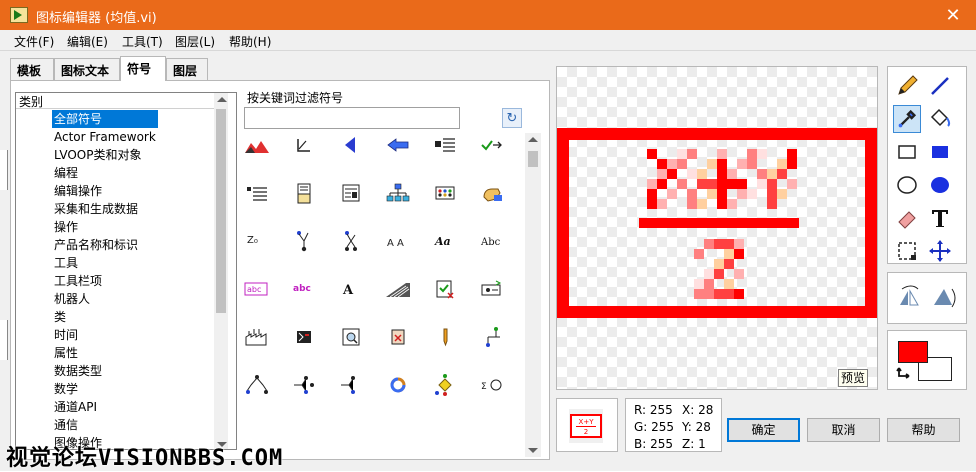 The image size is (976, 472). What do you see at coordinates (763, 430) in the screenshot?
I see `ok-button: 确定` at bounding box center [763, 430].